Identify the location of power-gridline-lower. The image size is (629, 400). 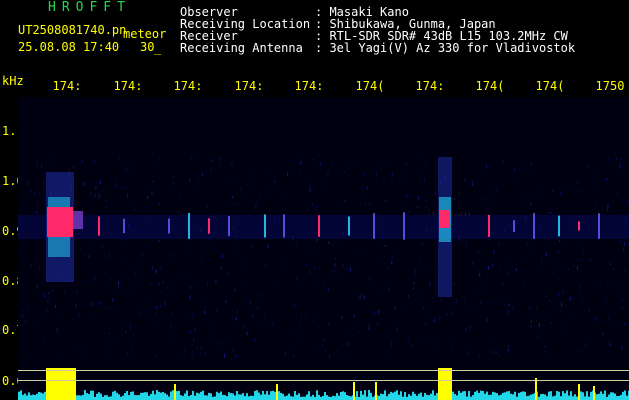
(323, 380).